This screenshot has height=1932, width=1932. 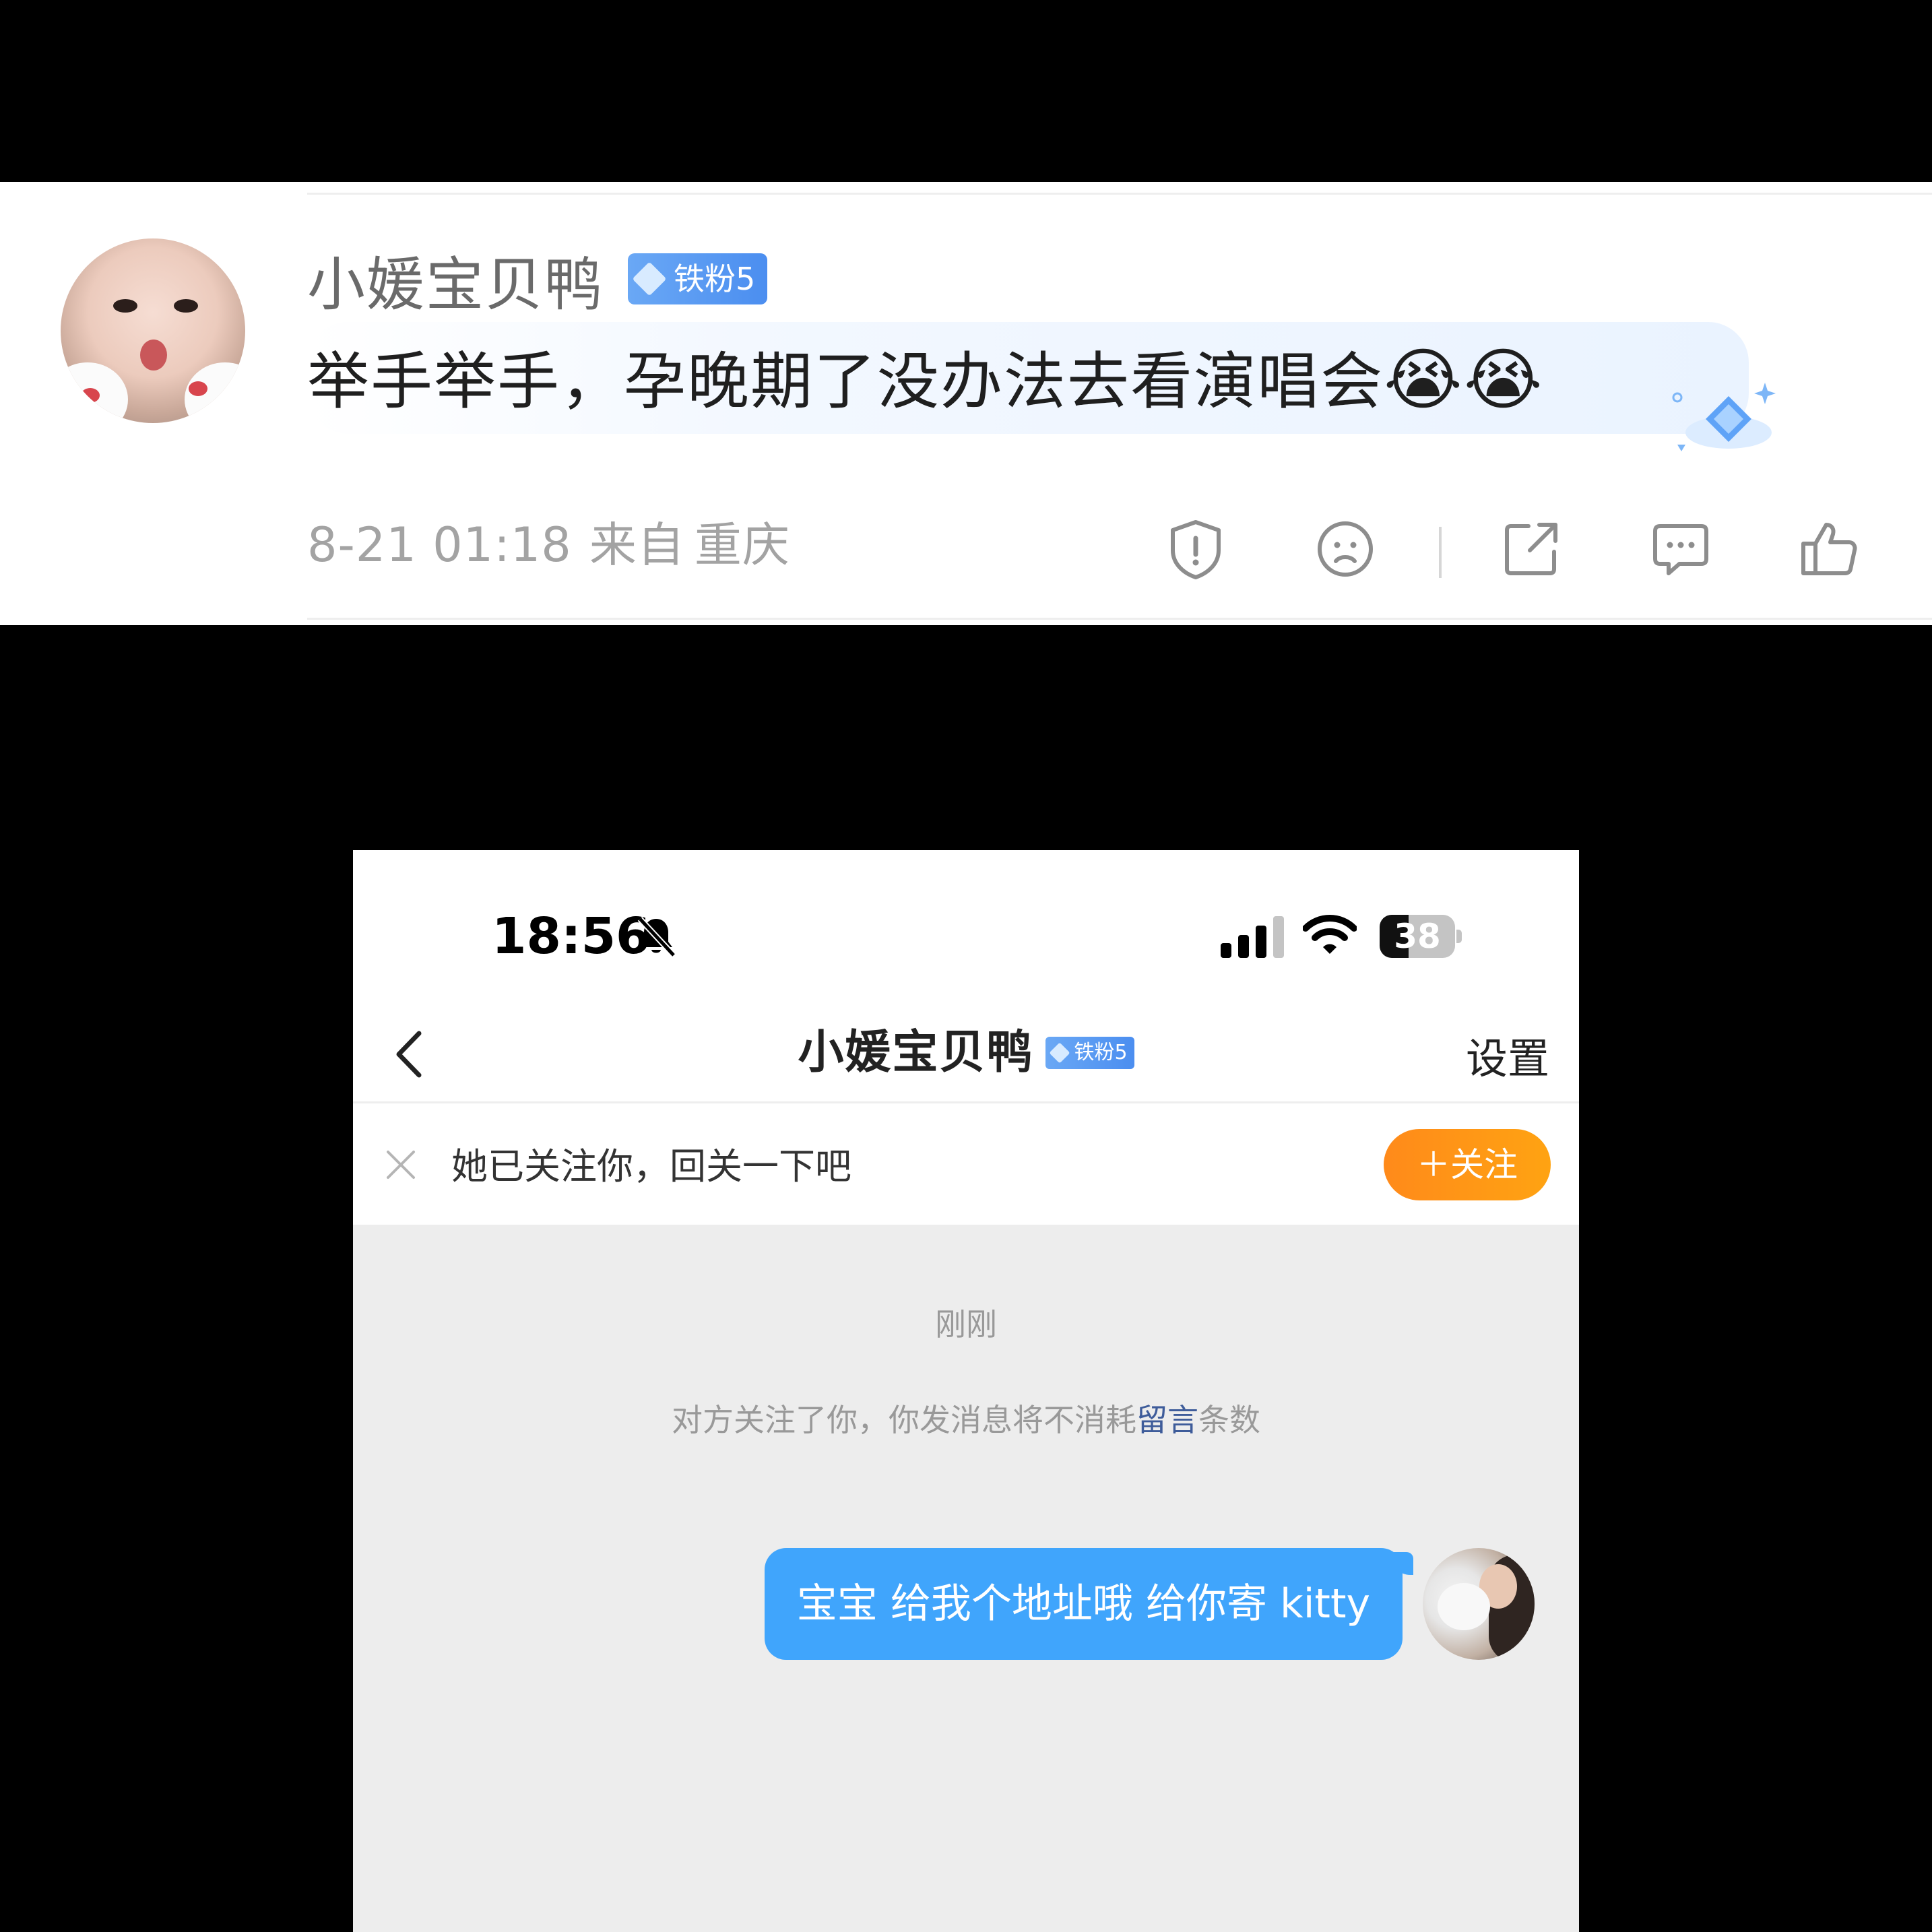 I want to click on report-button, so click(x=1196, y=549).